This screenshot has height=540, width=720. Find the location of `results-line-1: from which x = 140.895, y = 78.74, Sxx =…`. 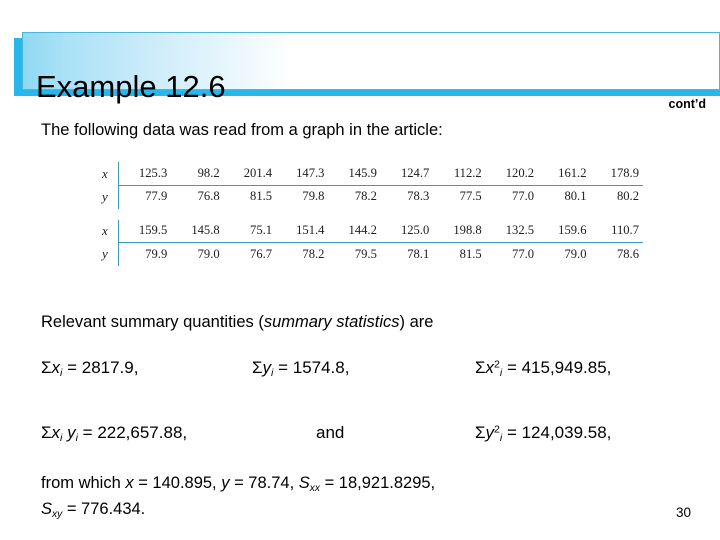

results-line-1: from which x = 140.895, y = 78.74, Sxx =… is located at coordinates (238, 484).